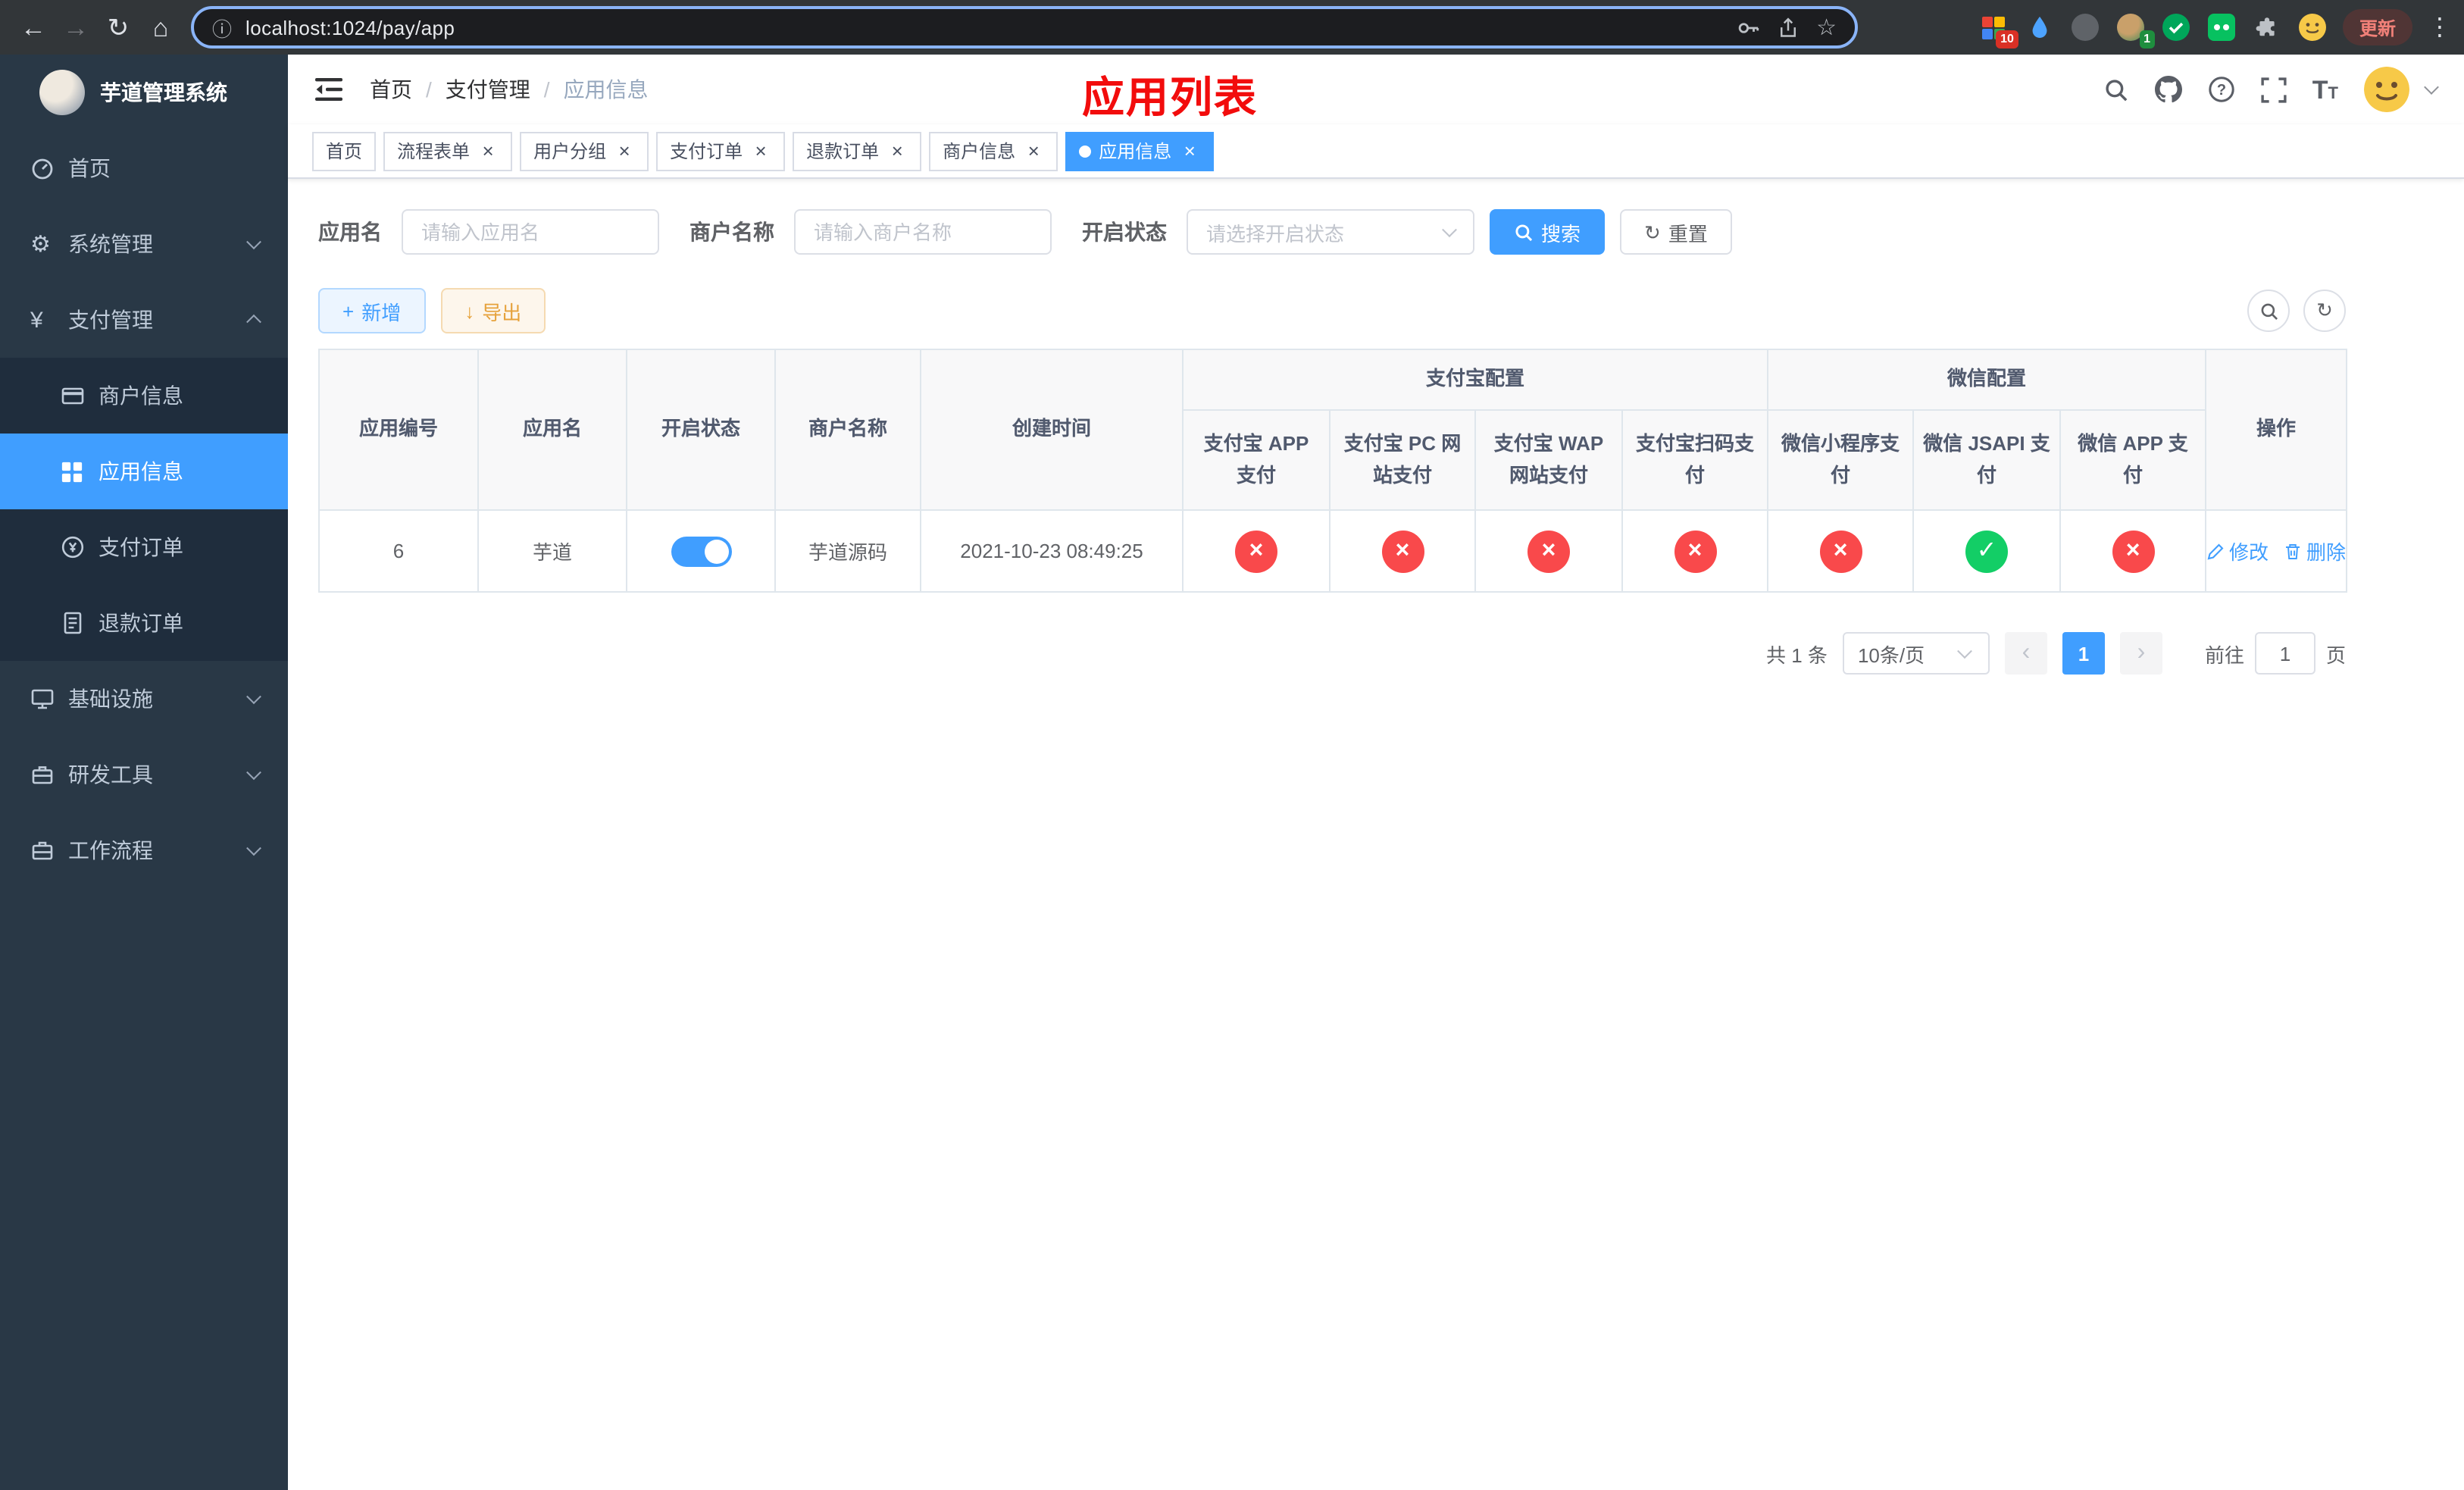 The height and width of the screenshot is (1490, 2464). I want to click on sidebar-item-merchant-info: 商户信息, so click(144, 396).